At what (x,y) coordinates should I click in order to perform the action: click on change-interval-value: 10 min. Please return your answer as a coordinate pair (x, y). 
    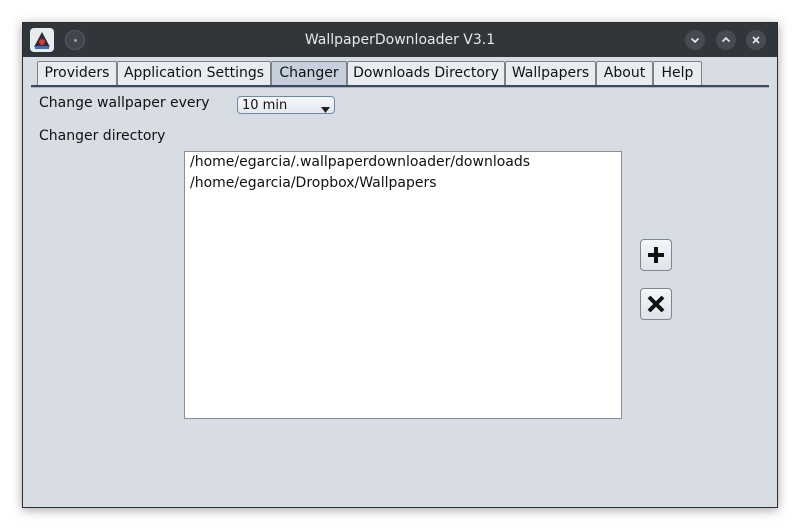
    Looking at the image, I should click on (265, 105).